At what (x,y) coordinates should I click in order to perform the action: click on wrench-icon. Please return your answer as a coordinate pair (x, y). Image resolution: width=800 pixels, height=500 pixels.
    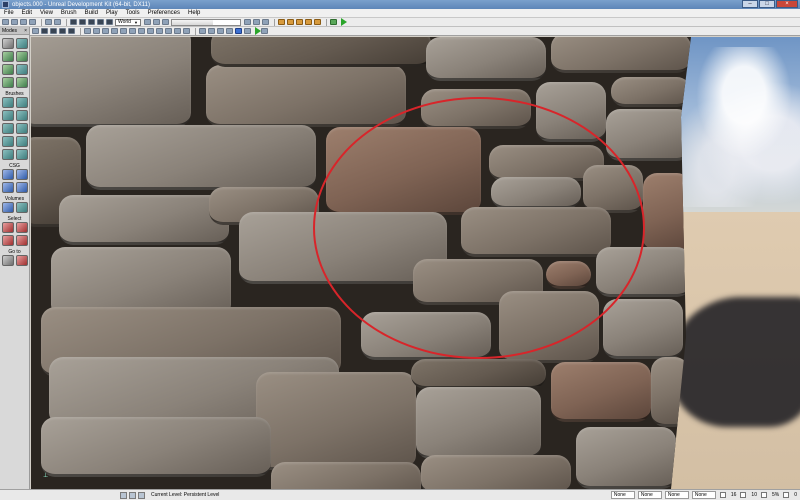
    Looking at the image, I should click on (264, 31).